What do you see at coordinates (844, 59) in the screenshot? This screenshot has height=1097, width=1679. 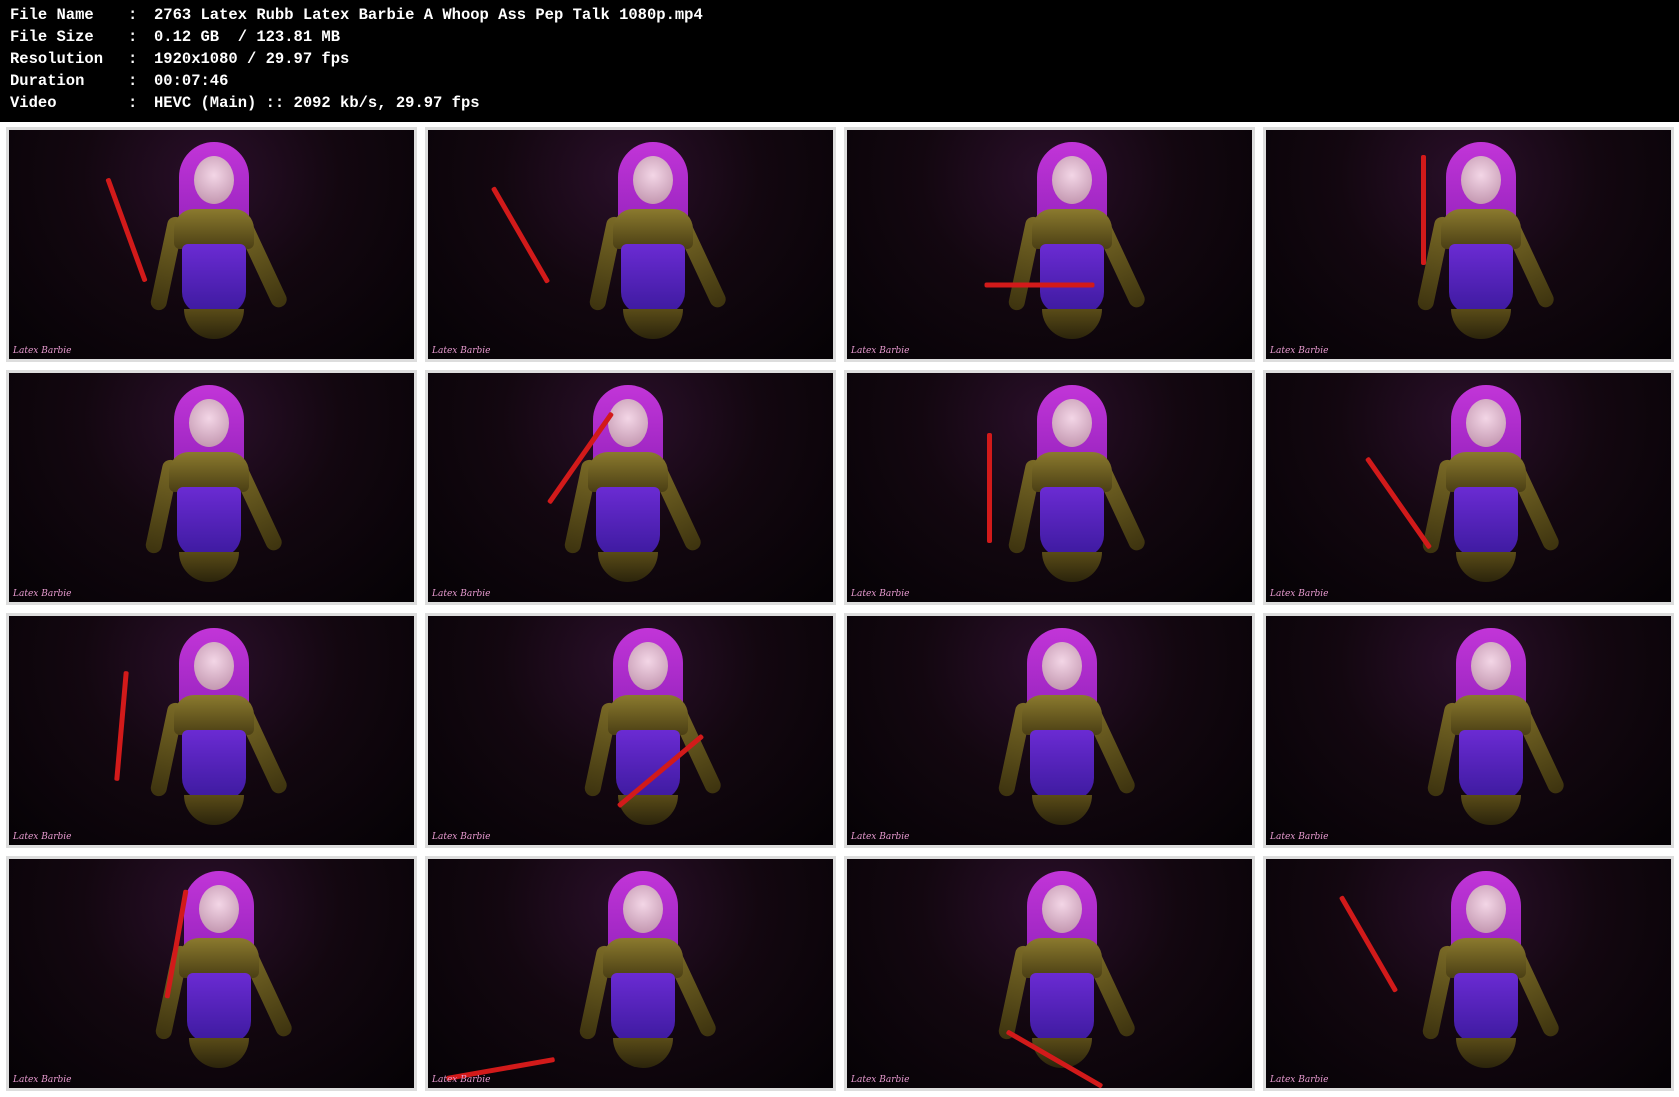 I see `info-row-resolution: Resolution : 1920x1080 / 29.97 fps` at bounding box center [844, 59].